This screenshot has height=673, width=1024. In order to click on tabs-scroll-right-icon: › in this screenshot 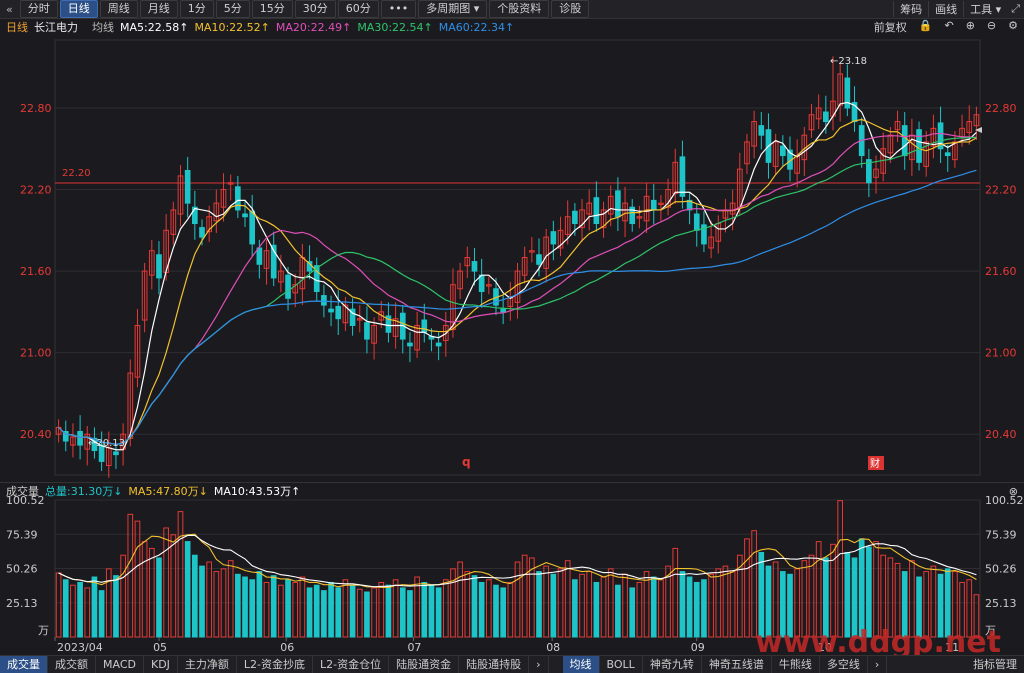, I will do `click(539, 664)`.